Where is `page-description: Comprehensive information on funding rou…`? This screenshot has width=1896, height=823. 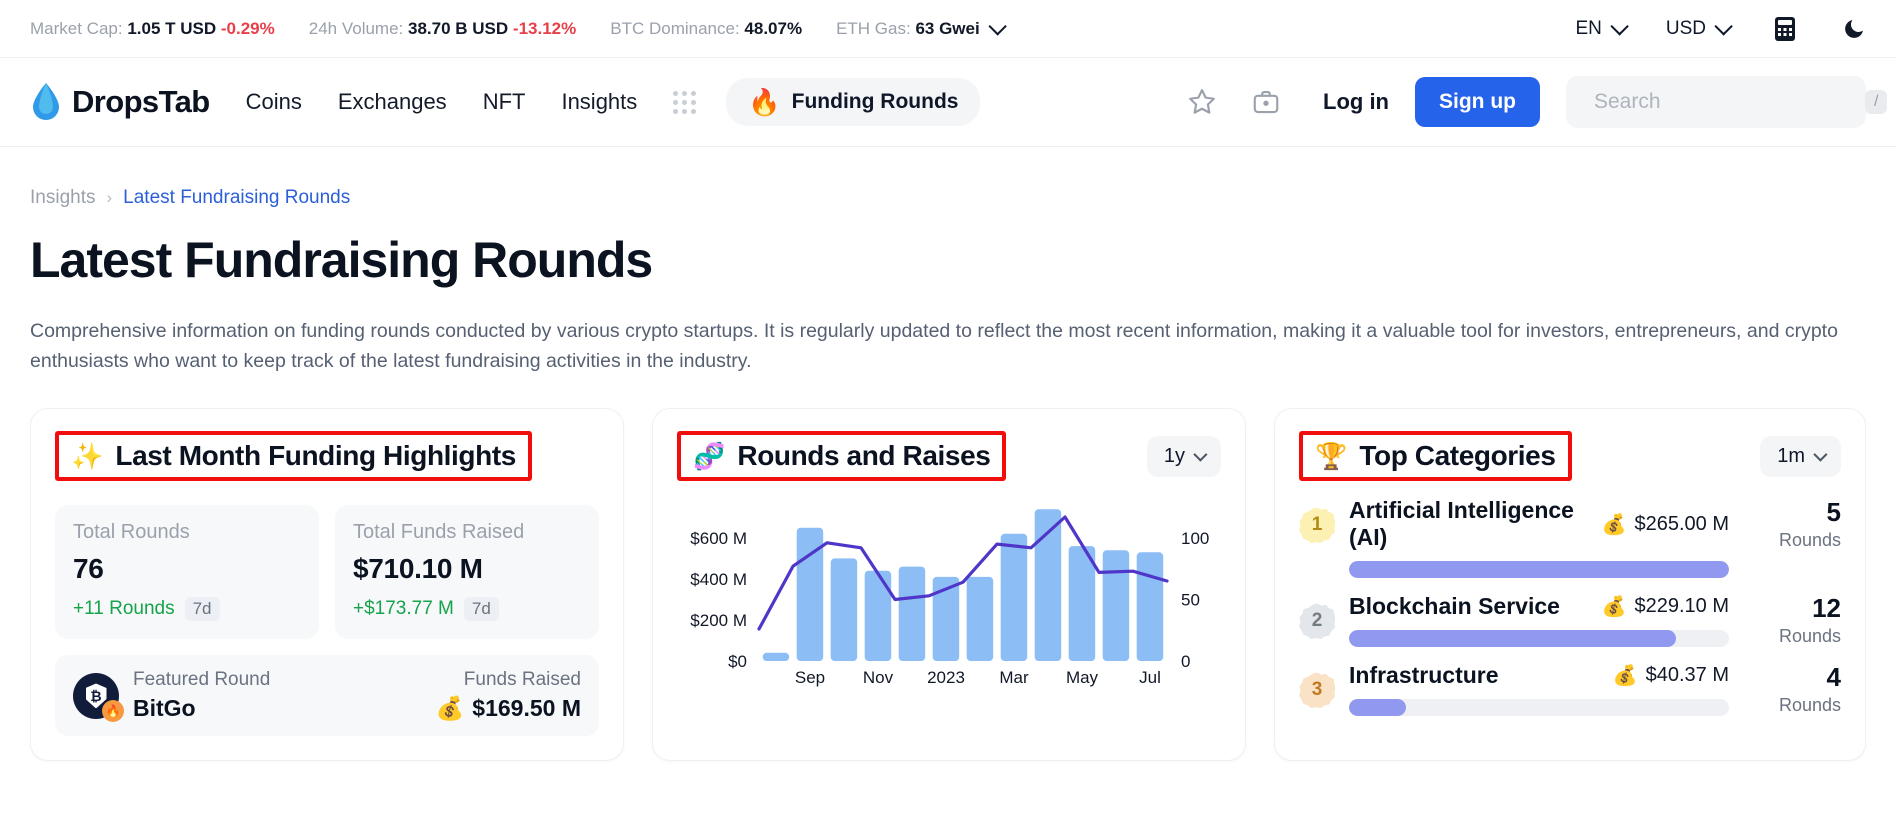
page-description: Comprehensive information on funding rou… is located at coordinates (934, 346).